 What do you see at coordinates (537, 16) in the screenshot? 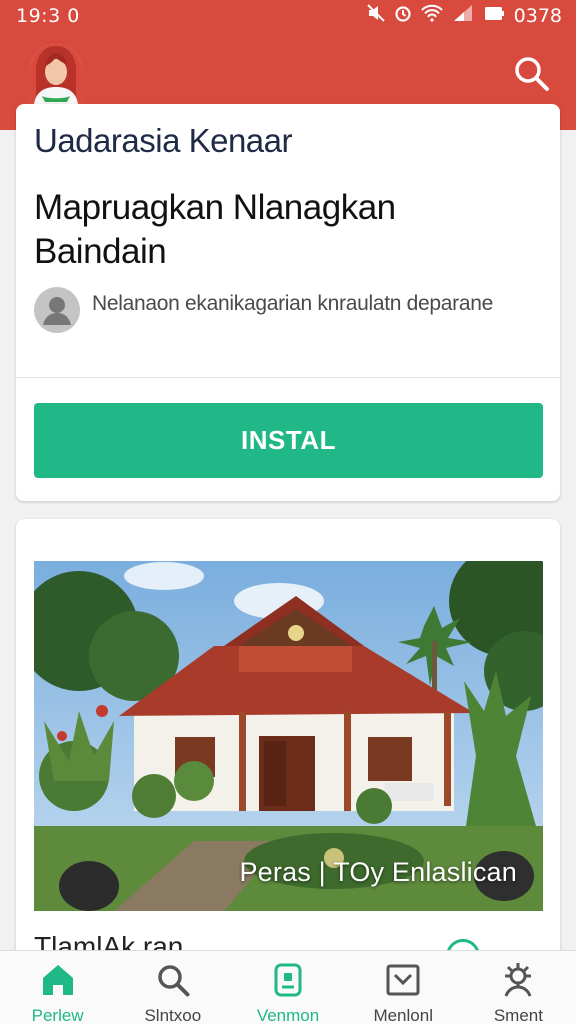
I see `battery-text: 0378` at bounding box center [537, 16].